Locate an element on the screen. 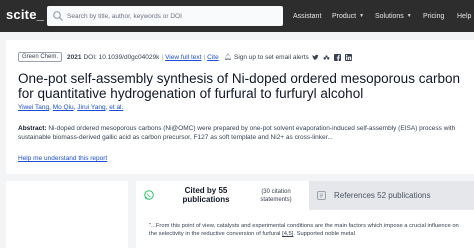 This screenshot has width=474, height=248. nav-solutions: Solutions ▼ is located at coordinates (393, 16).